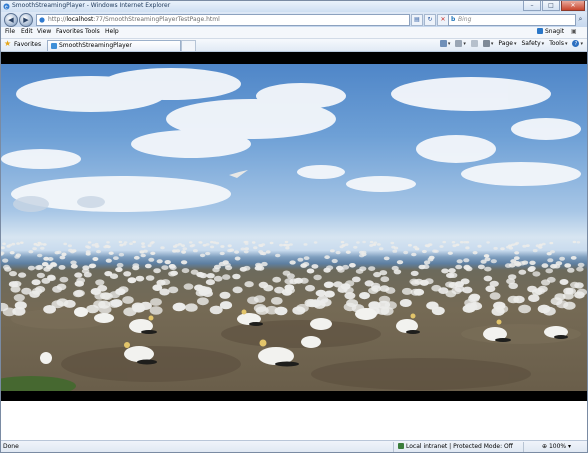  I want to click on address-tools: ▤ ↻ ✕, so click(430, 20).